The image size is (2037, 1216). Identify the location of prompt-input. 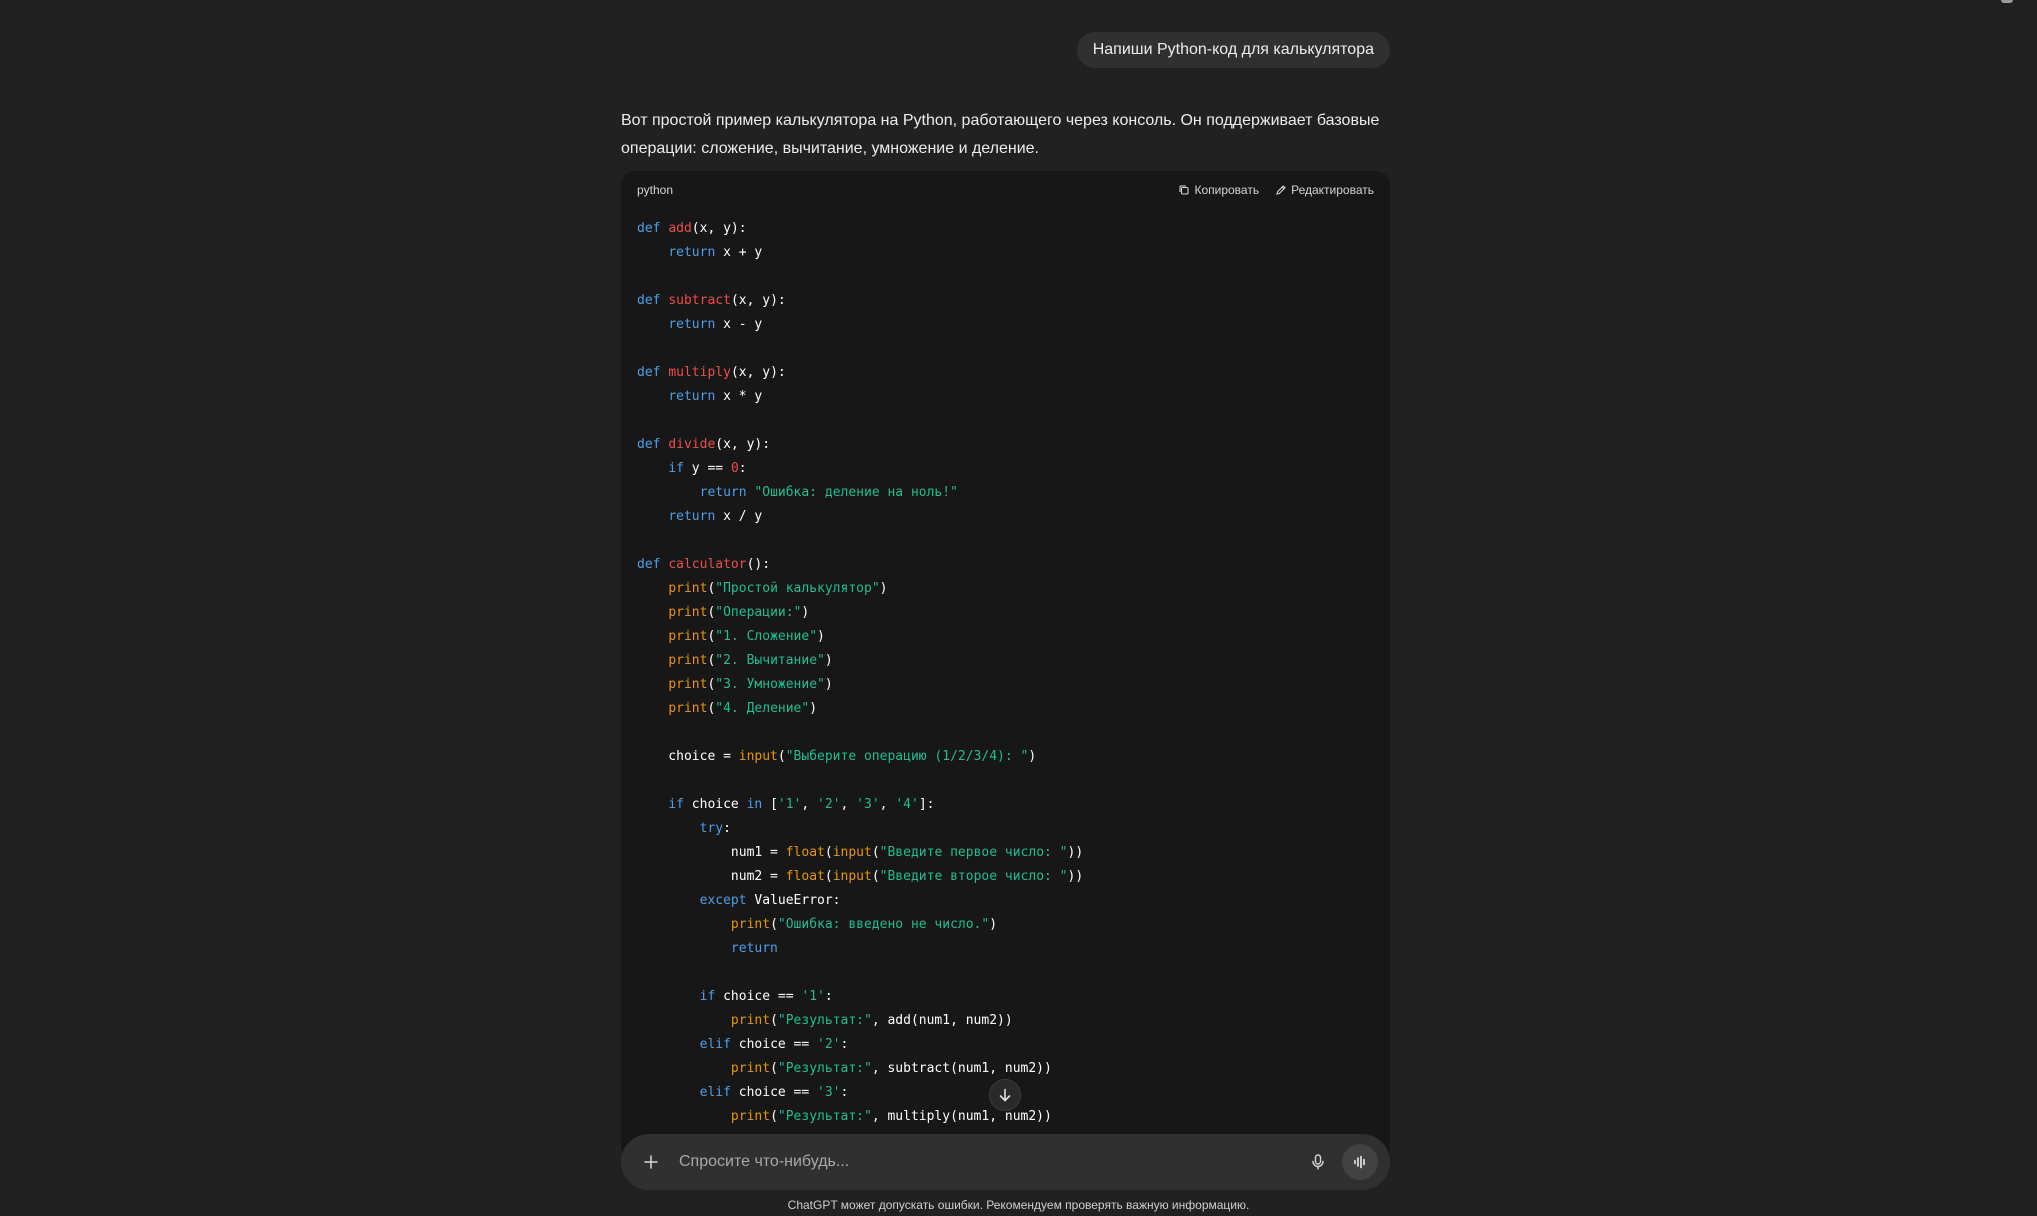
(989, 1162).